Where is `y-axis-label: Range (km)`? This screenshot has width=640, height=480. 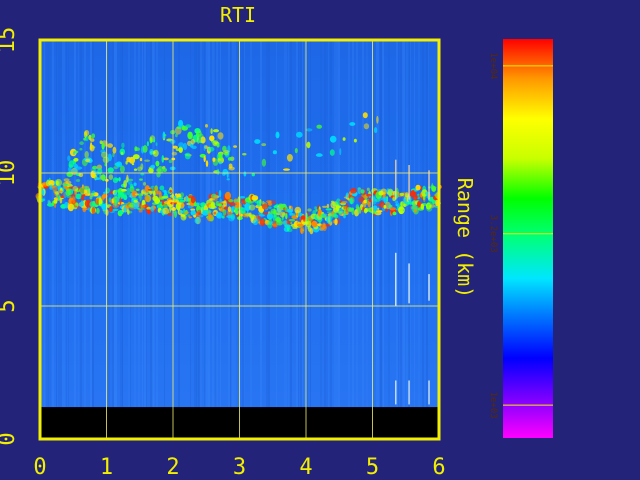 y-axis-label: Range (km) is located at coordinates (465, 238).